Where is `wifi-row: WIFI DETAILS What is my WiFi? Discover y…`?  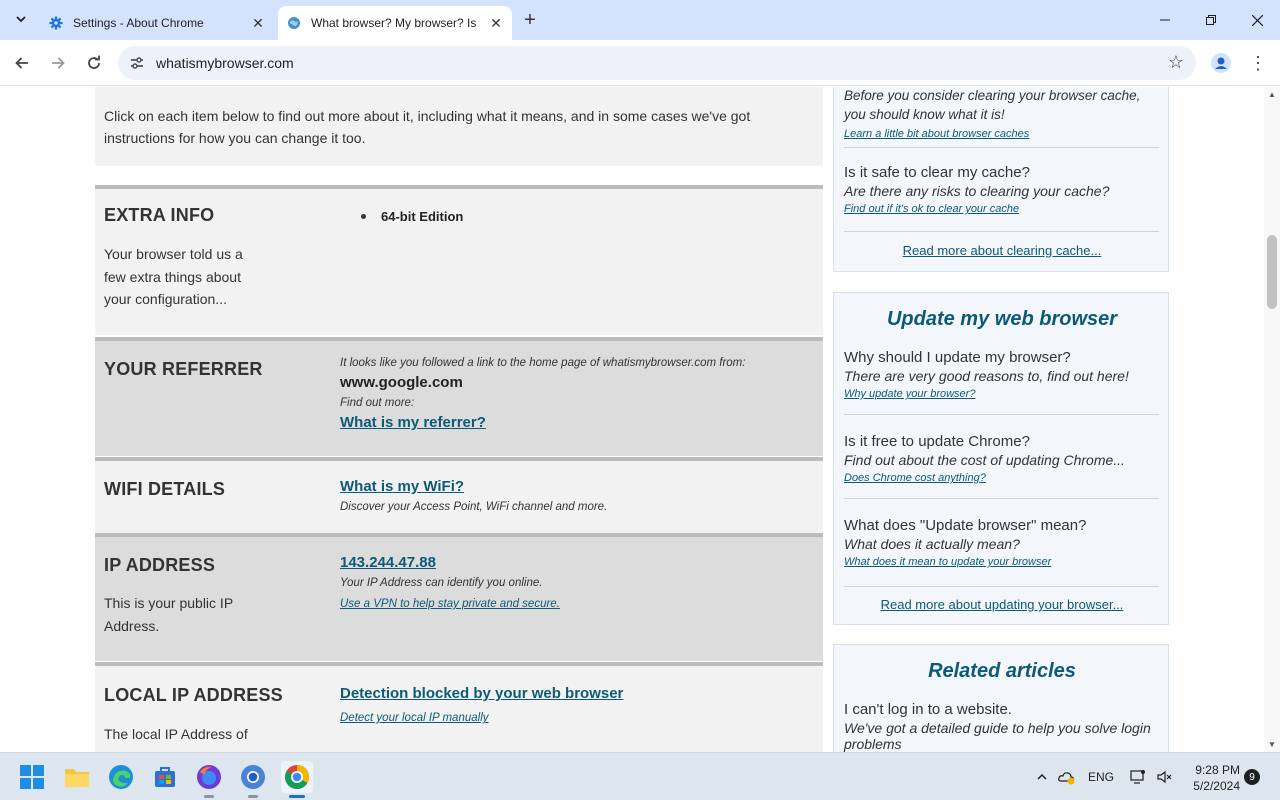
wifi-row: WIFI DETAILS What is my WiFi? Discover y… is located at coordinates (459, 495).